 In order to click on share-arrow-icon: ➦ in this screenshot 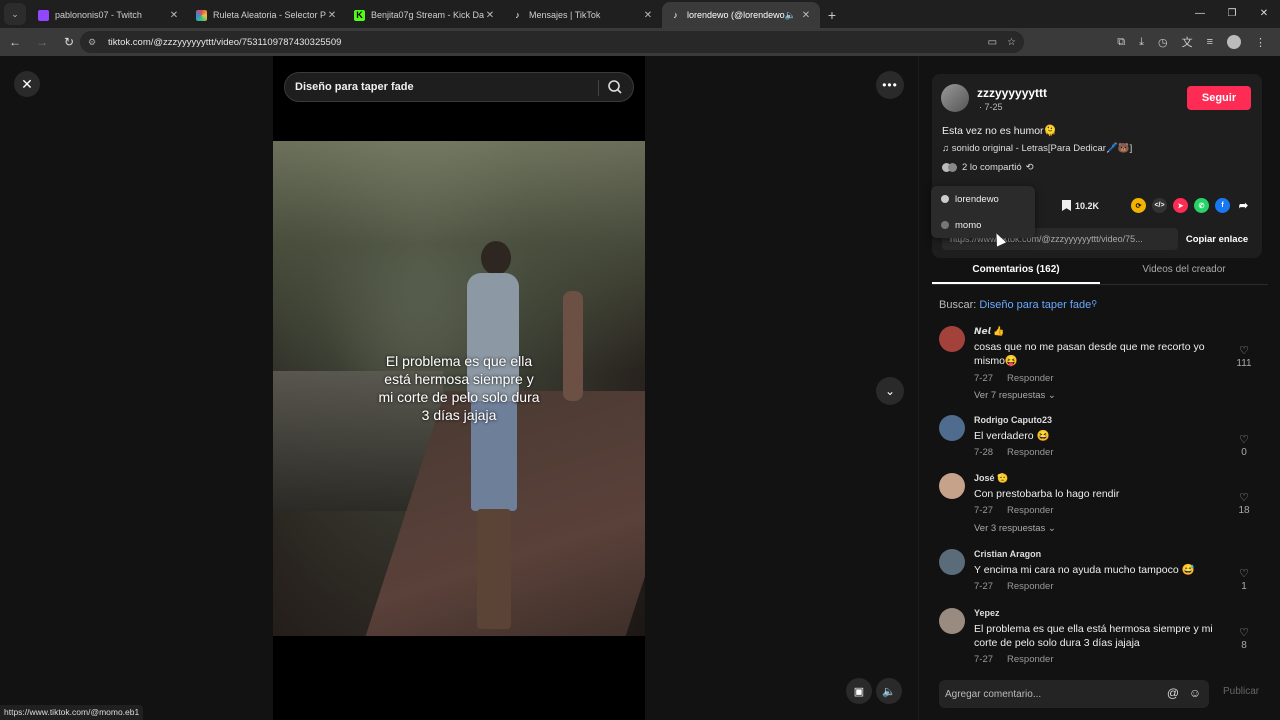, I will do `click(1243, 205)`.